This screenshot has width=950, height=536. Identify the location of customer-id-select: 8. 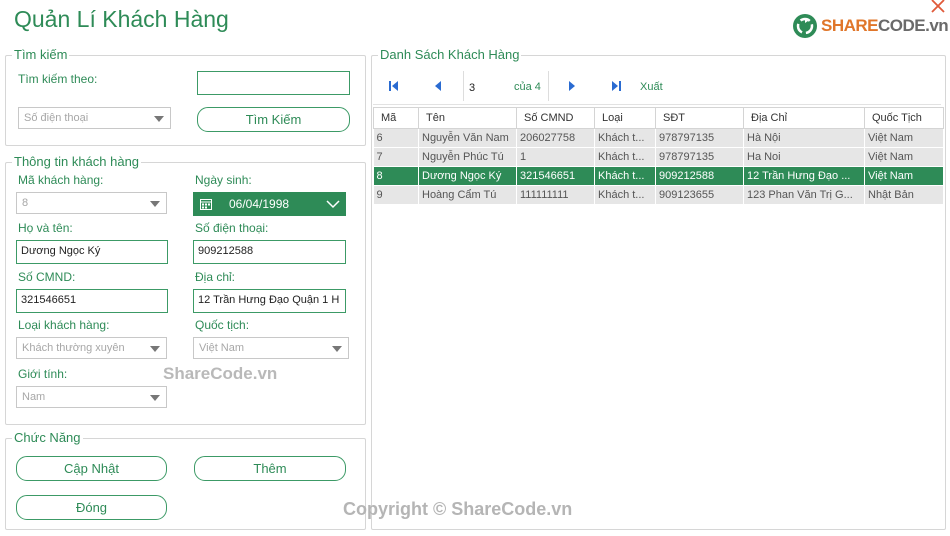
(91, 203).